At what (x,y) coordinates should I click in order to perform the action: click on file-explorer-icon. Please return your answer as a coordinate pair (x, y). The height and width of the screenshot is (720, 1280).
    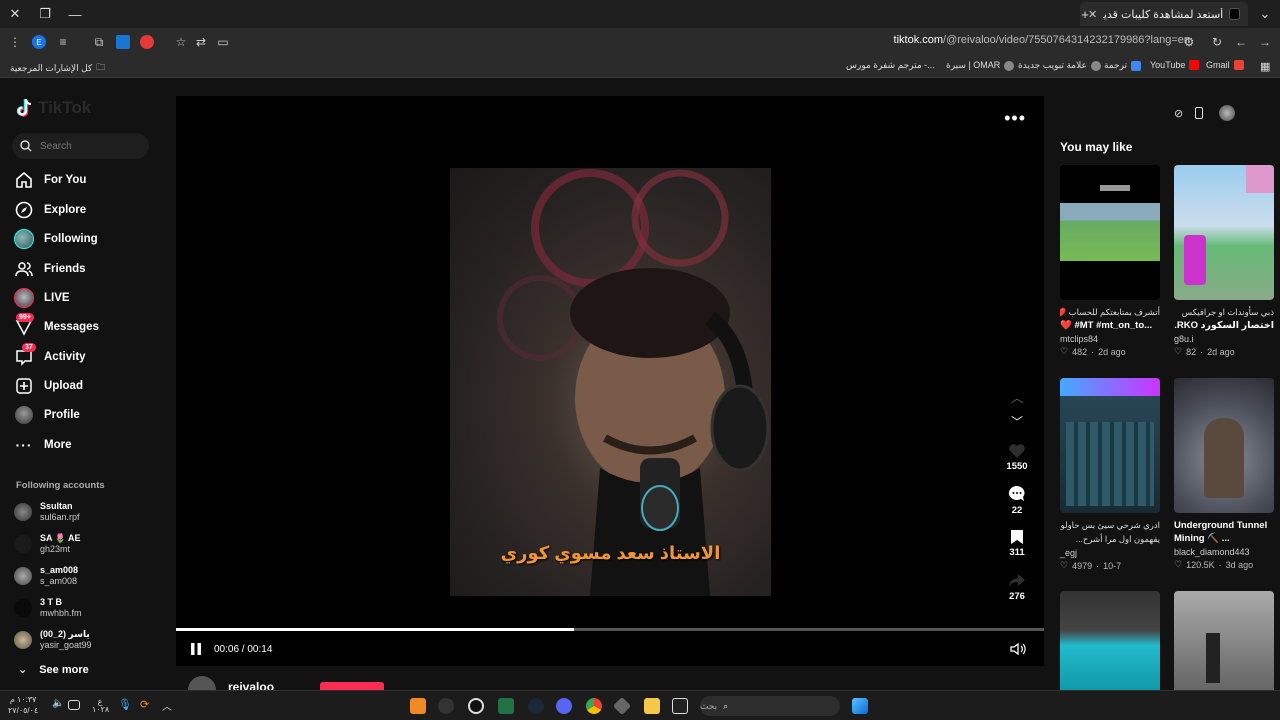
    Looking at the image, I should click on (652, 706).